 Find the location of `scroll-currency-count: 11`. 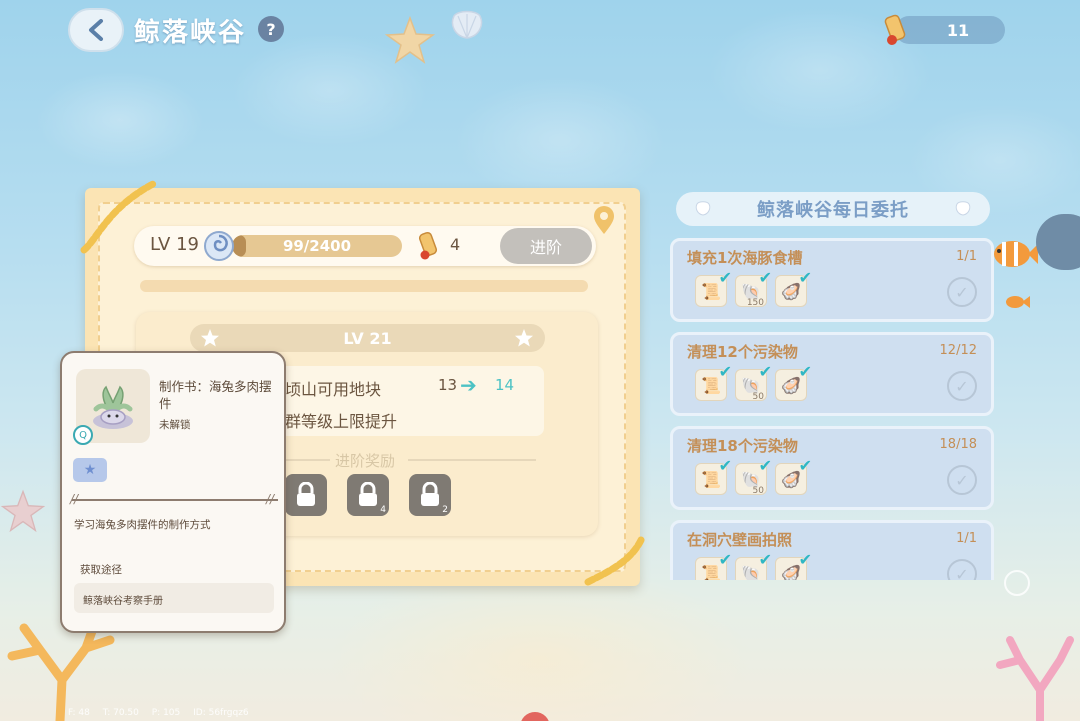

scroll-currency-count: 11 is located at coordinates (958, 30).